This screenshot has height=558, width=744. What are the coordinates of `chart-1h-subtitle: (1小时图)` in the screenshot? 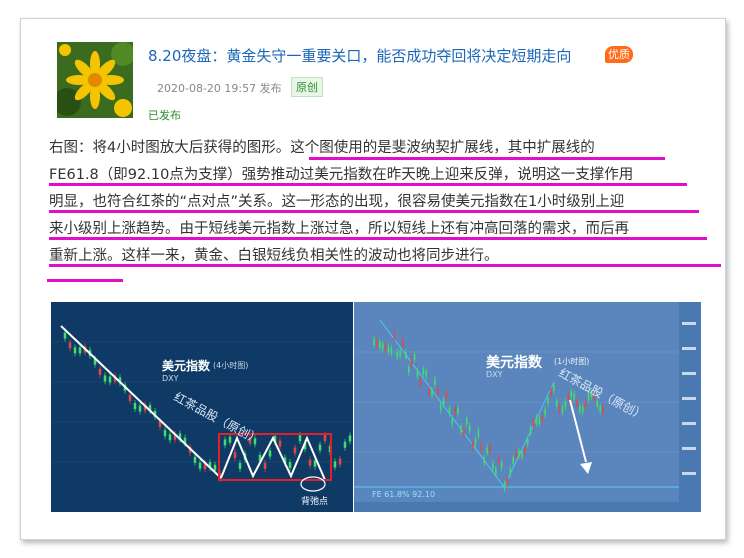 It's located at (572, 361).